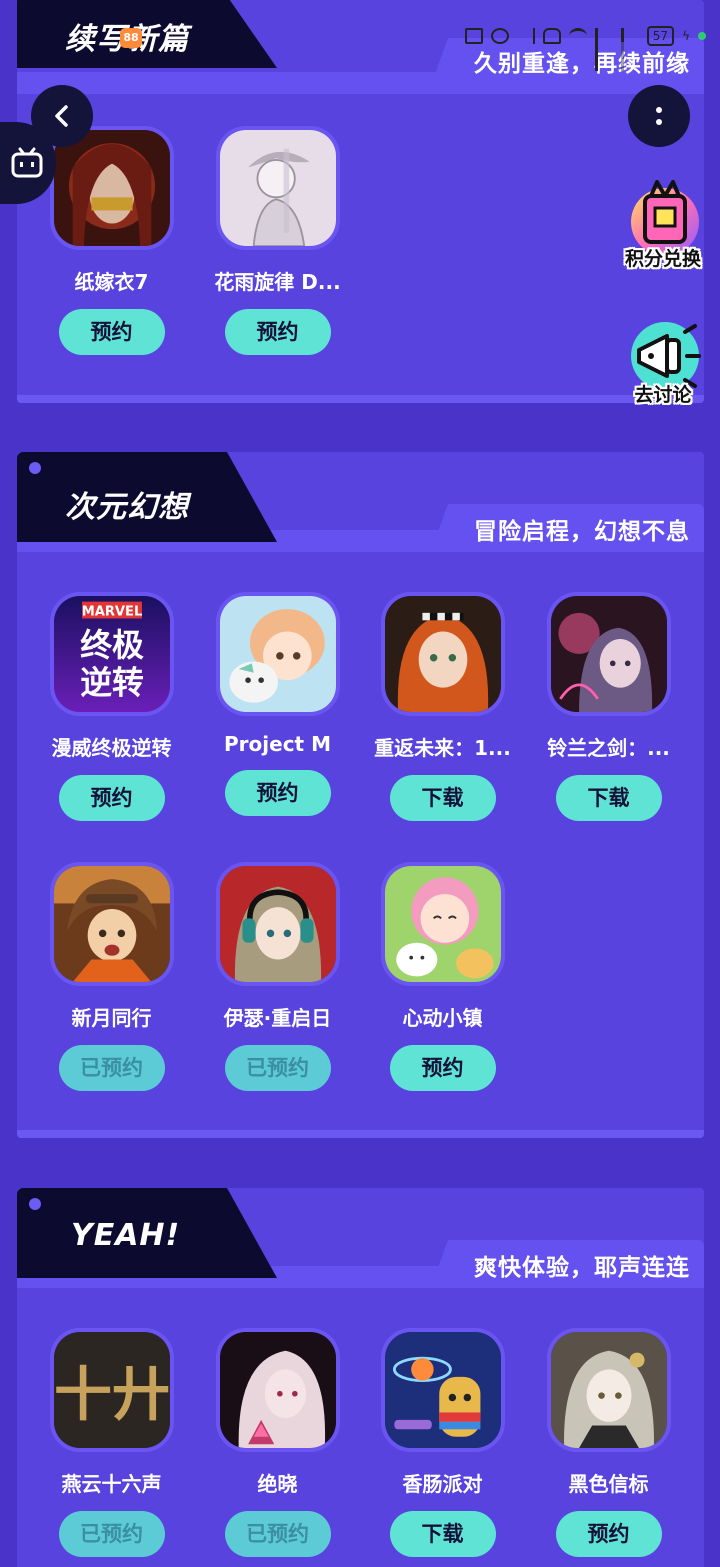 The image size is (720, 1567). Describe the element at coordinates (702, 36) in the screenshot. I see `status-dot` at that location.